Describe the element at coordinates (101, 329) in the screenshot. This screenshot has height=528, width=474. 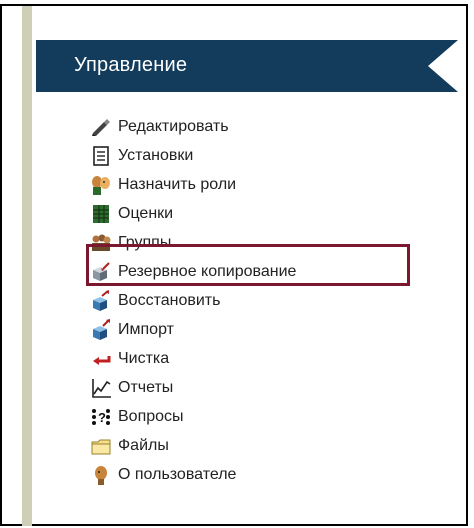
I see `import-icon` at that location.